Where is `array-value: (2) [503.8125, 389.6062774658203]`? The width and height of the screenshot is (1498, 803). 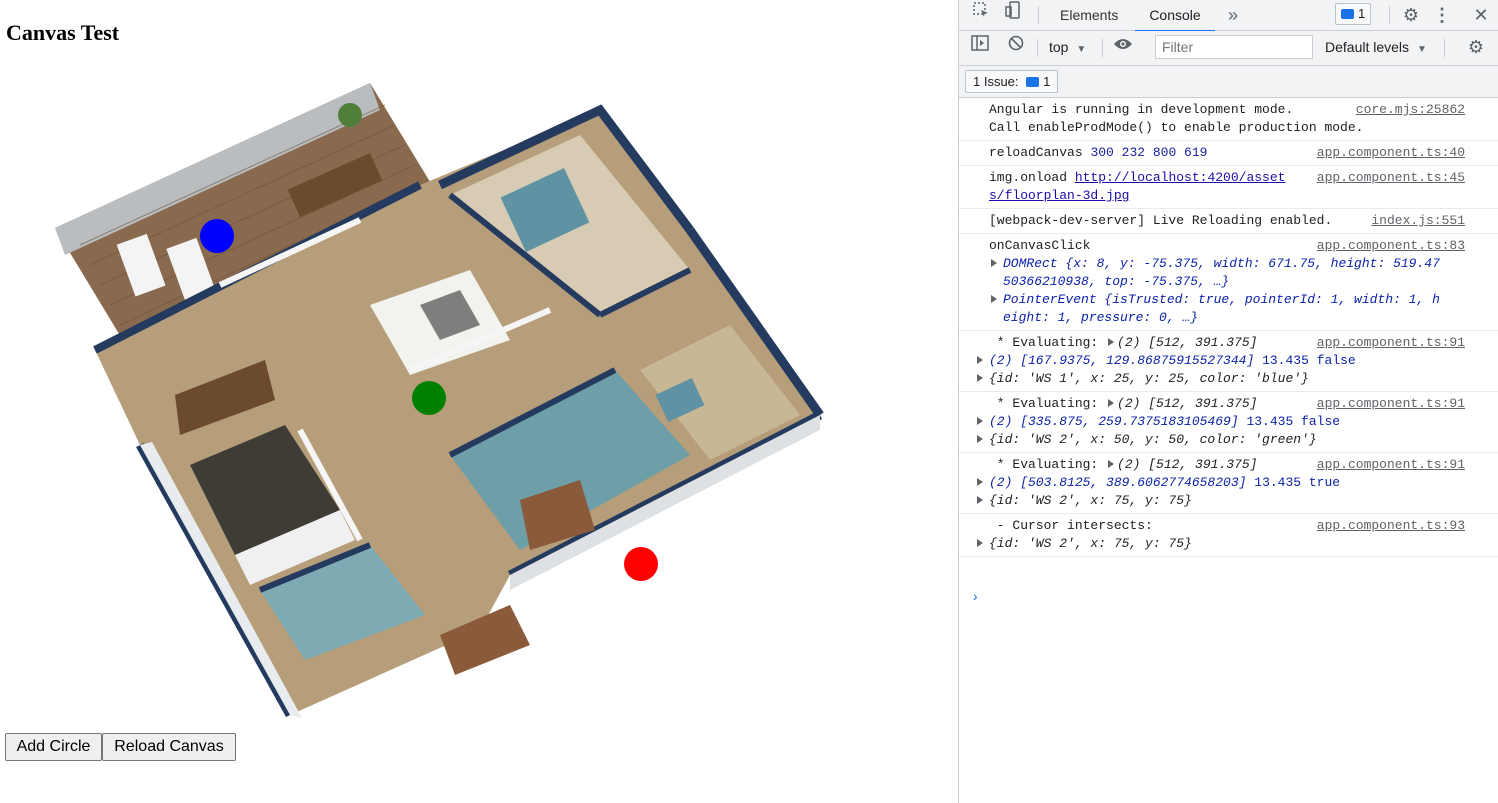
array-value: (2) [503.8125, 389.6062774658203] is located at coordinates (1117, 482).